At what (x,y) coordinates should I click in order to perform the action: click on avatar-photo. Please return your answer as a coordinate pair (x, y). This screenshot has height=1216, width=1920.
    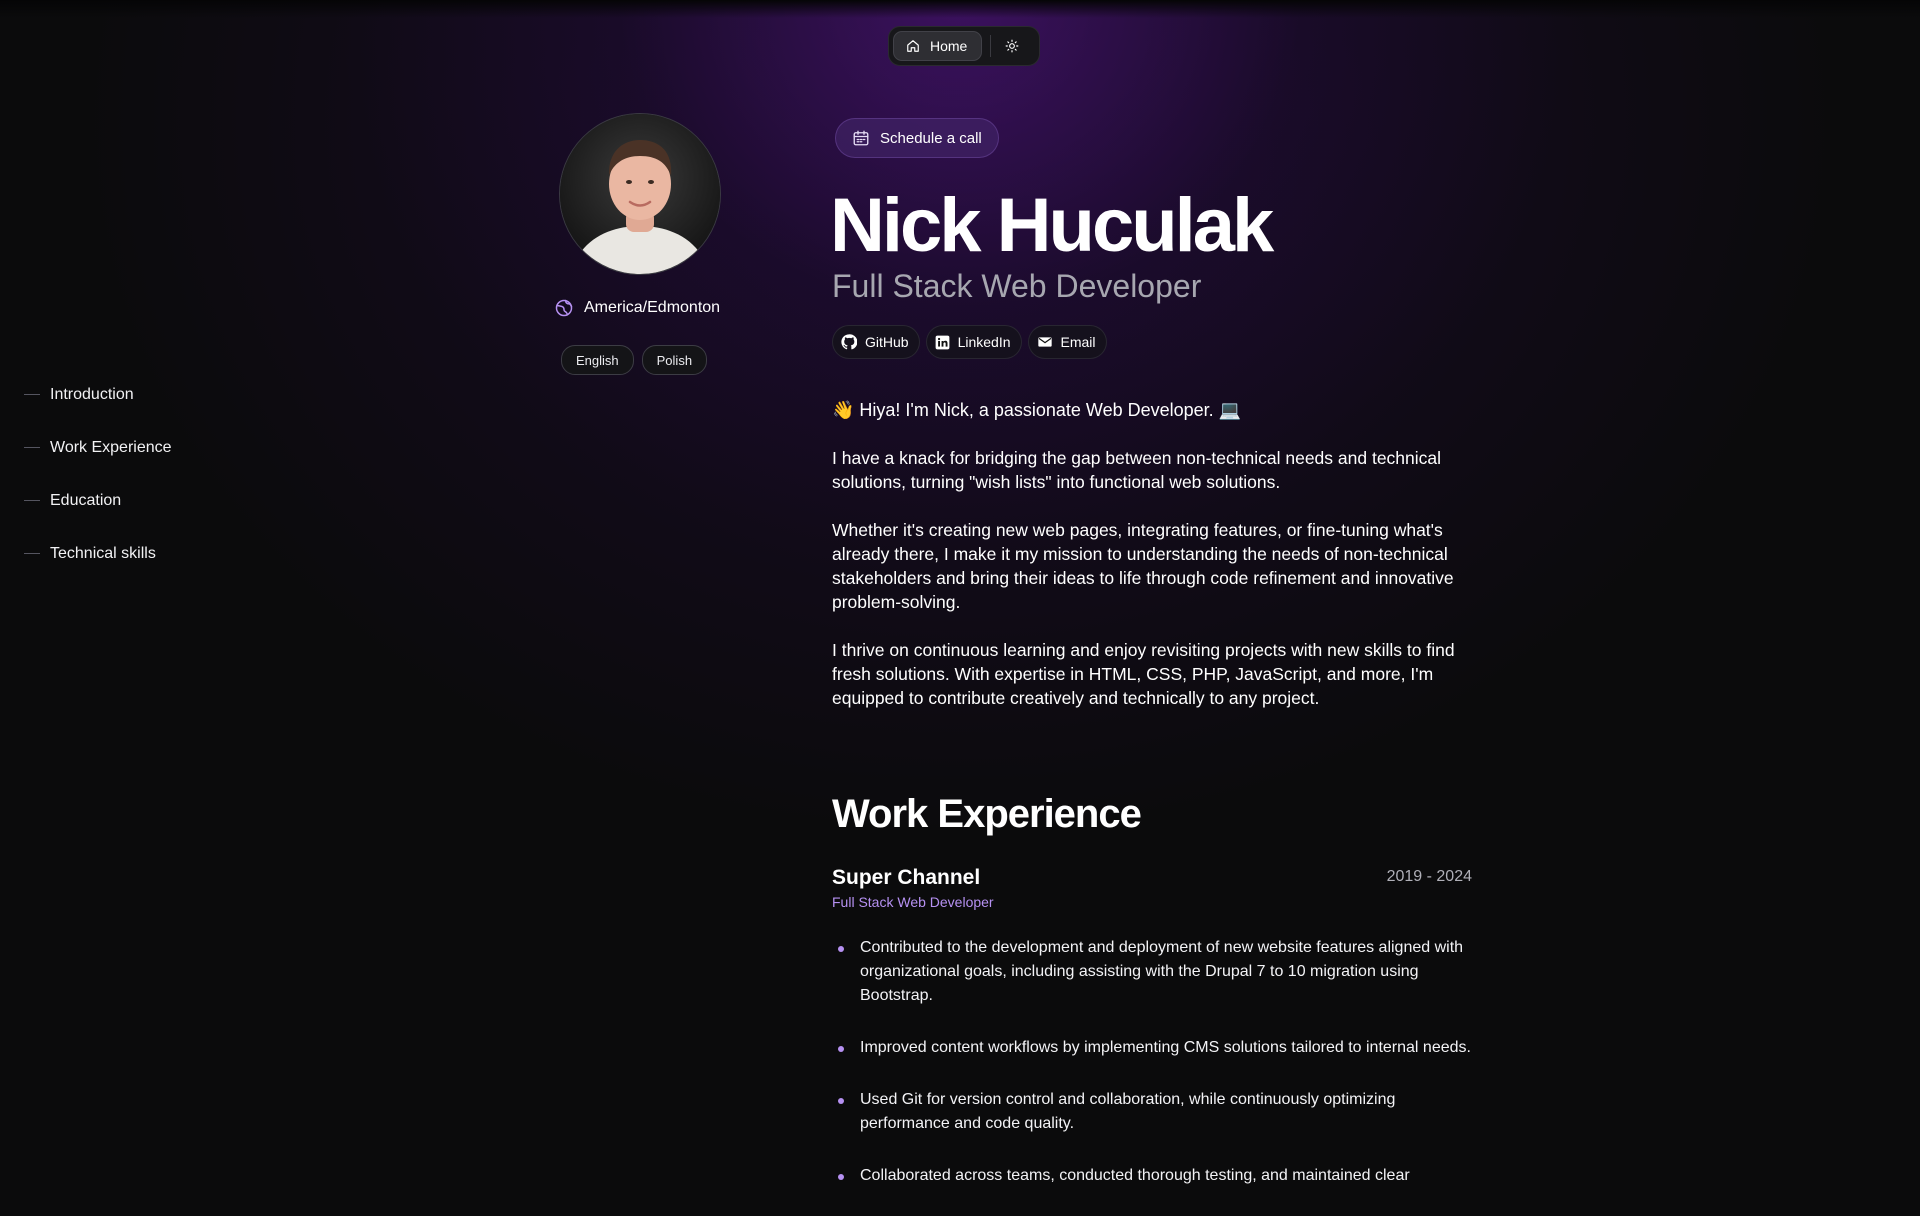
    Looking at the image, I should click on (640, 194).